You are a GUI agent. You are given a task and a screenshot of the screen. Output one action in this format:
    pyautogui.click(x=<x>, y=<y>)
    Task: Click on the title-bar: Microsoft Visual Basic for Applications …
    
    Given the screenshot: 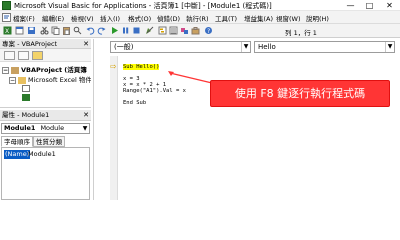 What is the action you would take?
    pyautogui.click(x=200, y=5)
    